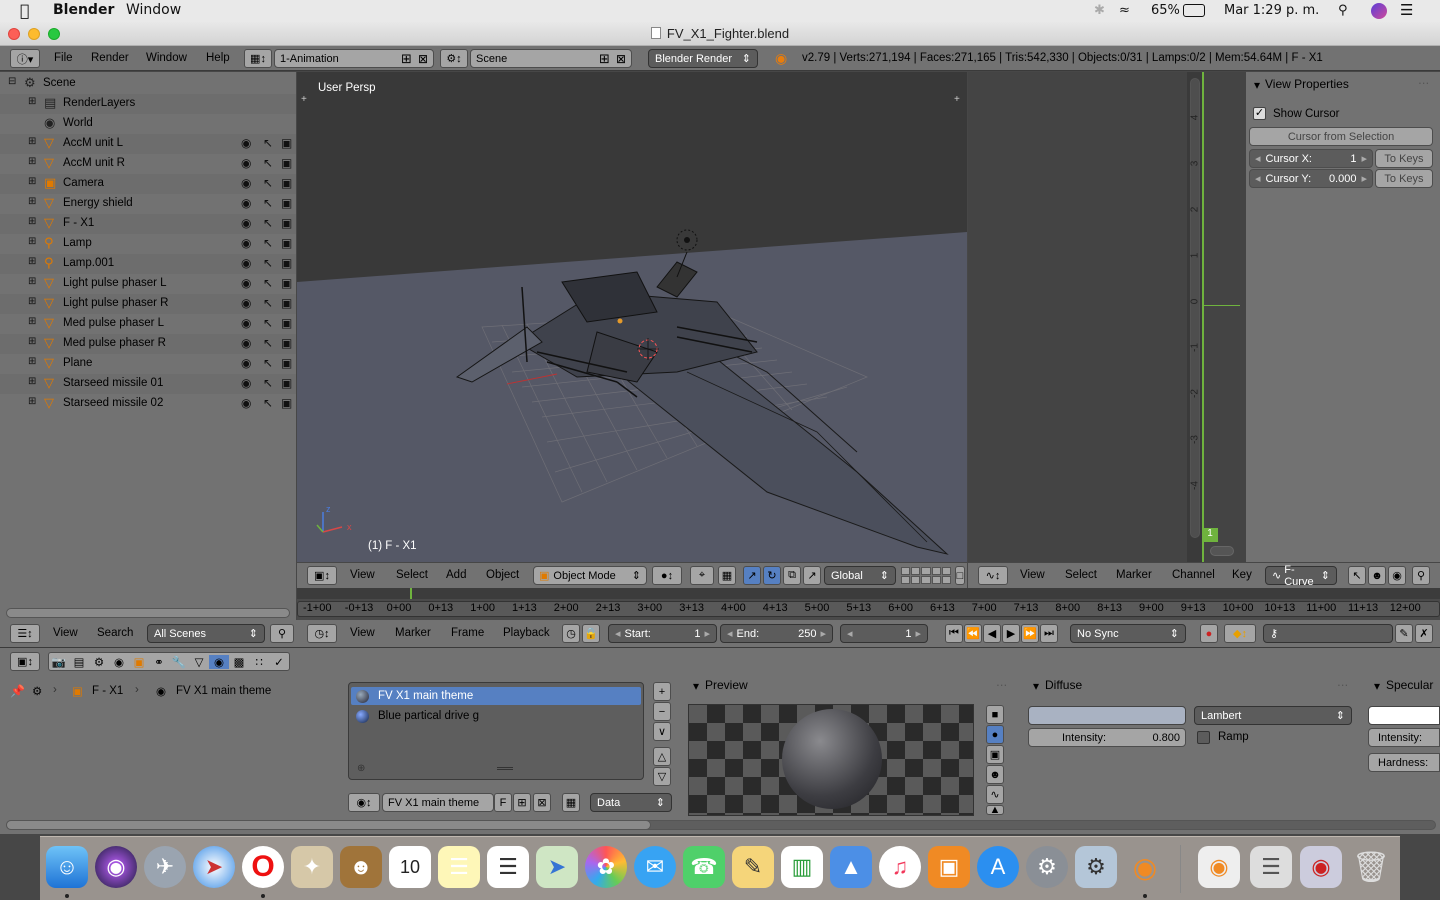 Image resolution: width=1440 pixels, height=900 pixels. What do you see at coordinates (113, 403) in the screenshot?
I see `outliner-item-label: Starseed missile 02` at bounding box center [113, 403].